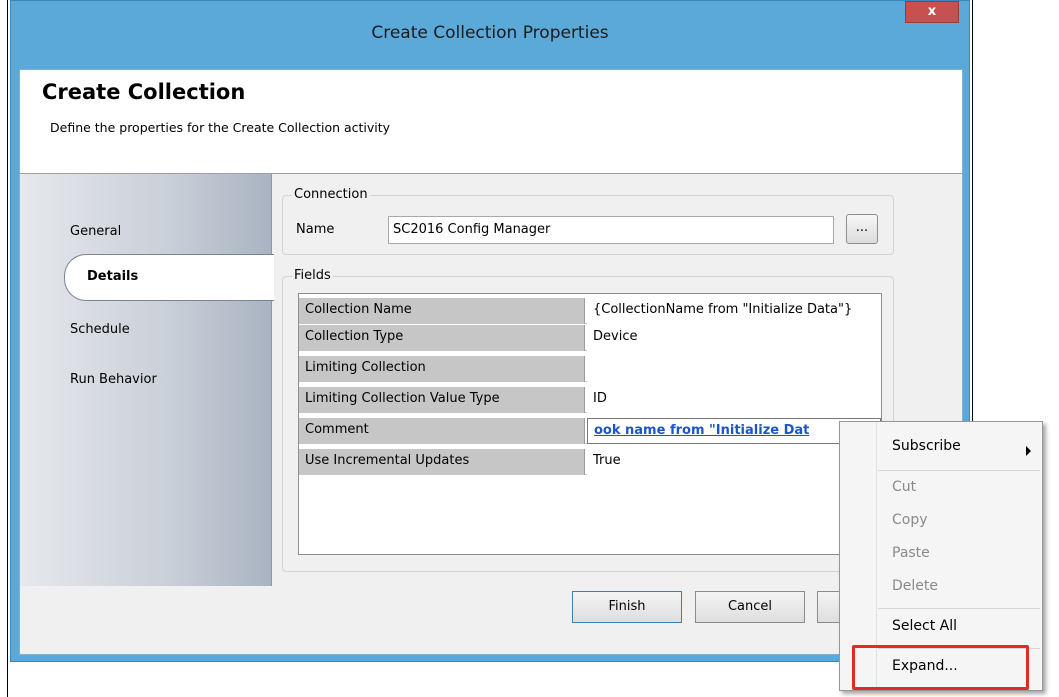  What do you see at coordinates (95, 231) in the screenshot?
I see `sidebar-item-general: General` at bounding box center [95, 231].